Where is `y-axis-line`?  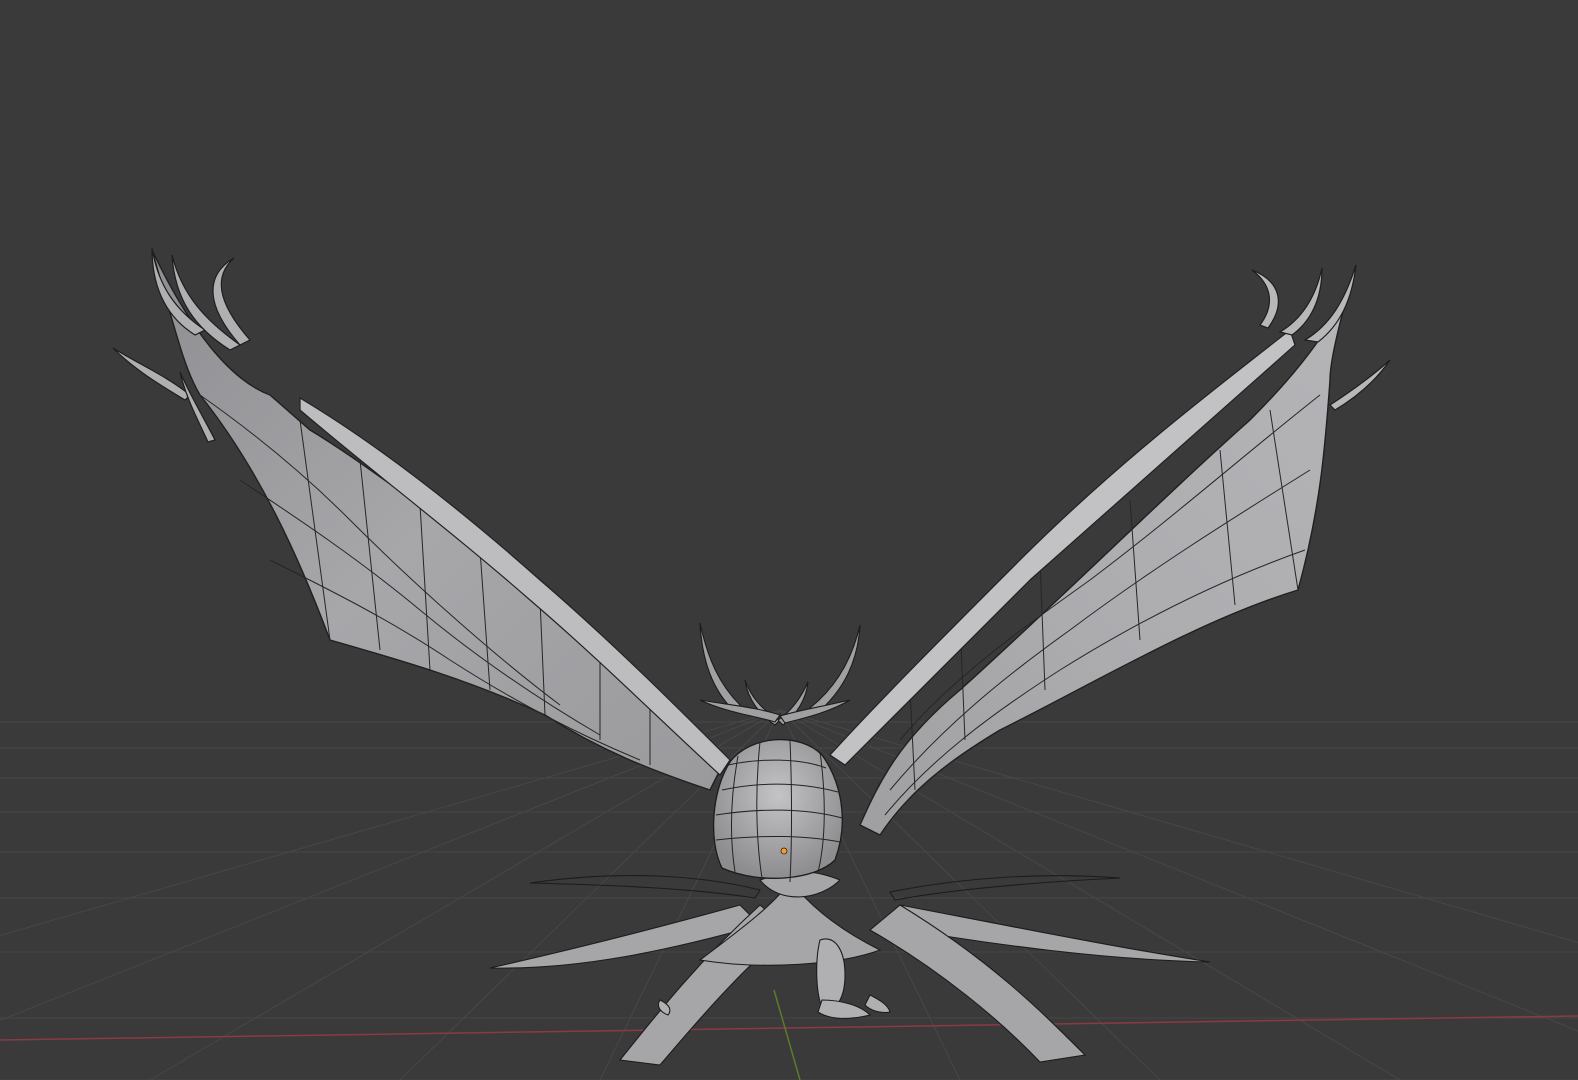 y-axis-line is located at coordinates (787, 1034).